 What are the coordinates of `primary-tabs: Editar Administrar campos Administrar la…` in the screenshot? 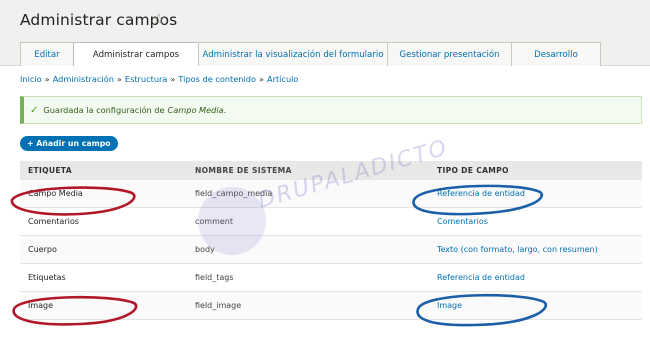 It's located at (310, 54).